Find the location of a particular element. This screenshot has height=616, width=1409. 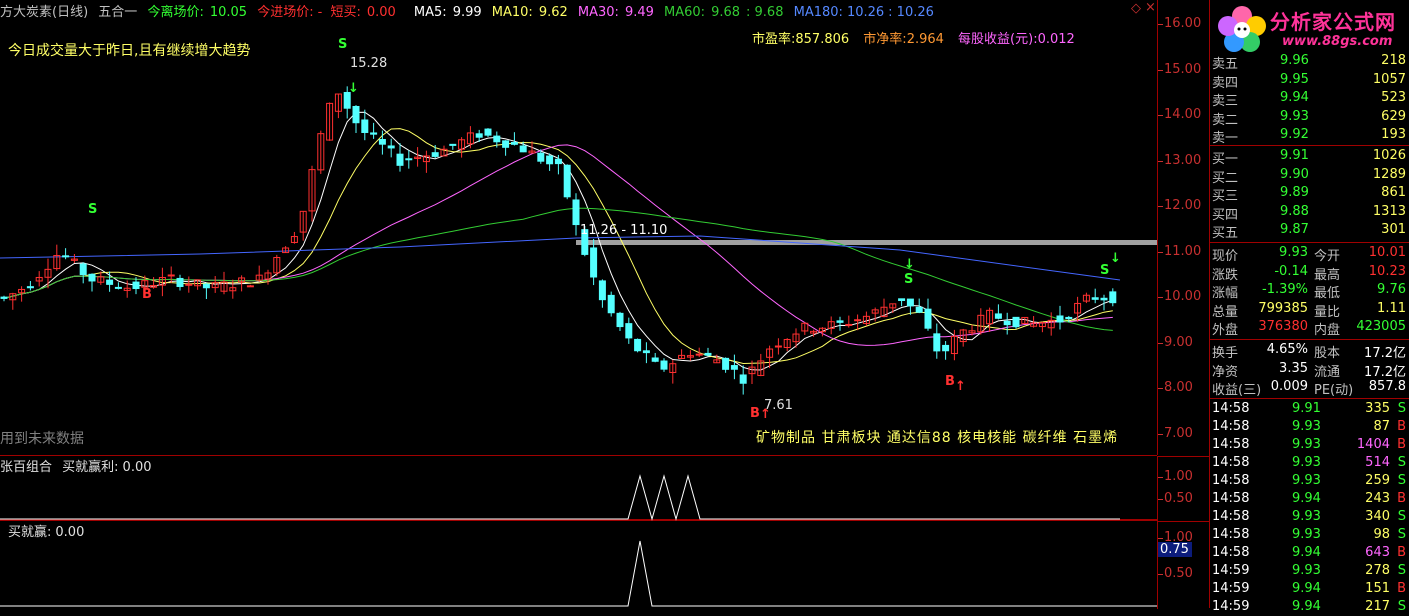

panel2-header: 张百组合 买就赢利: 0.00 is located at coordinates (76, 465).